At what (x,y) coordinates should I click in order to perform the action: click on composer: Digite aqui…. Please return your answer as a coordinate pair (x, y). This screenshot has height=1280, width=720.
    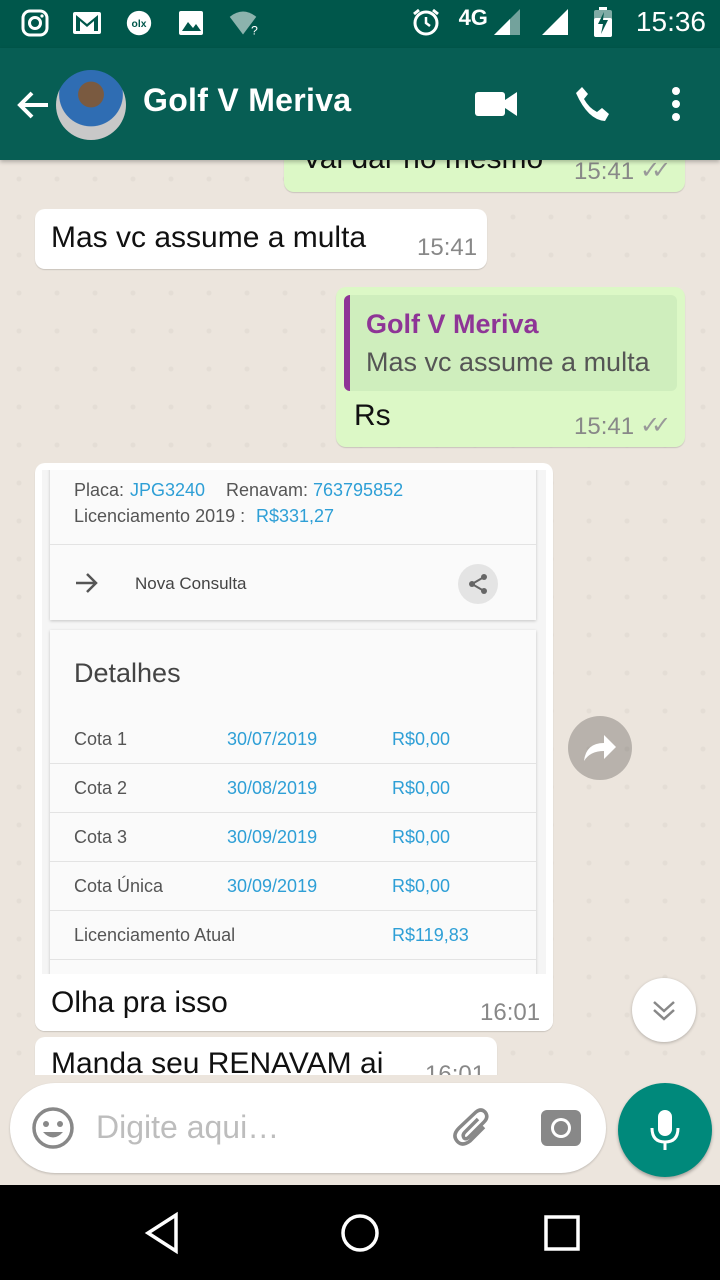
    Looking at the image, I should click on (360, 1130).